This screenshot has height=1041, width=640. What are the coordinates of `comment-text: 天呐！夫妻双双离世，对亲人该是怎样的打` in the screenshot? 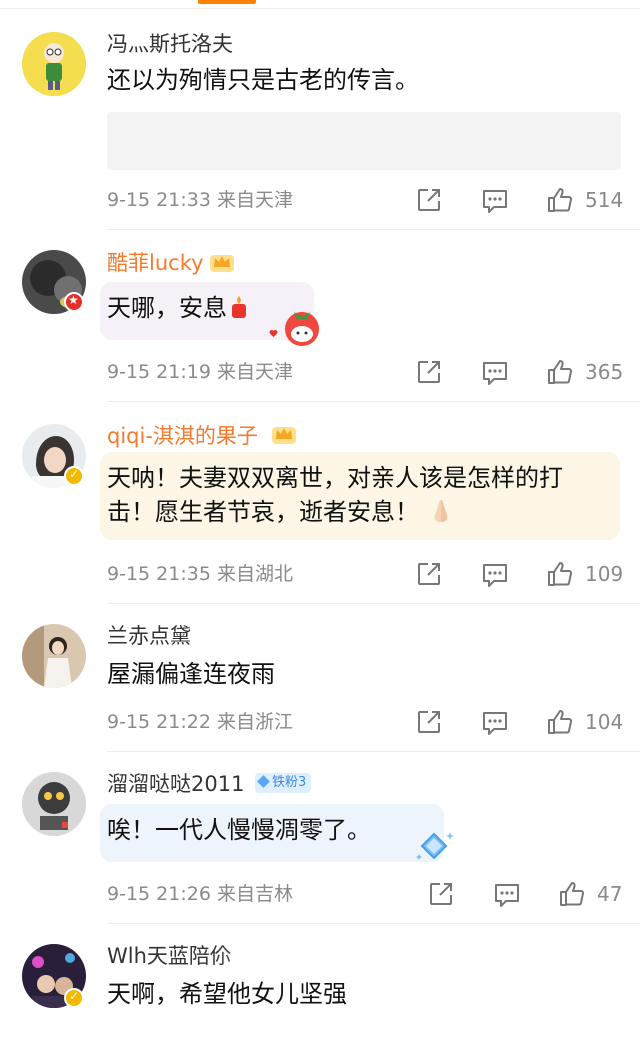 It's located at (335, 478).